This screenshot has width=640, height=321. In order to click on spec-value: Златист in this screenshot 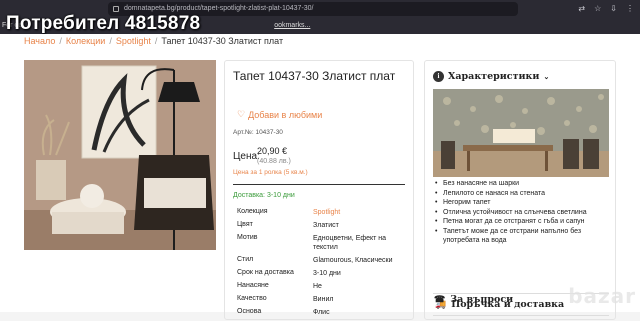, I will do `click(326, 225)`.